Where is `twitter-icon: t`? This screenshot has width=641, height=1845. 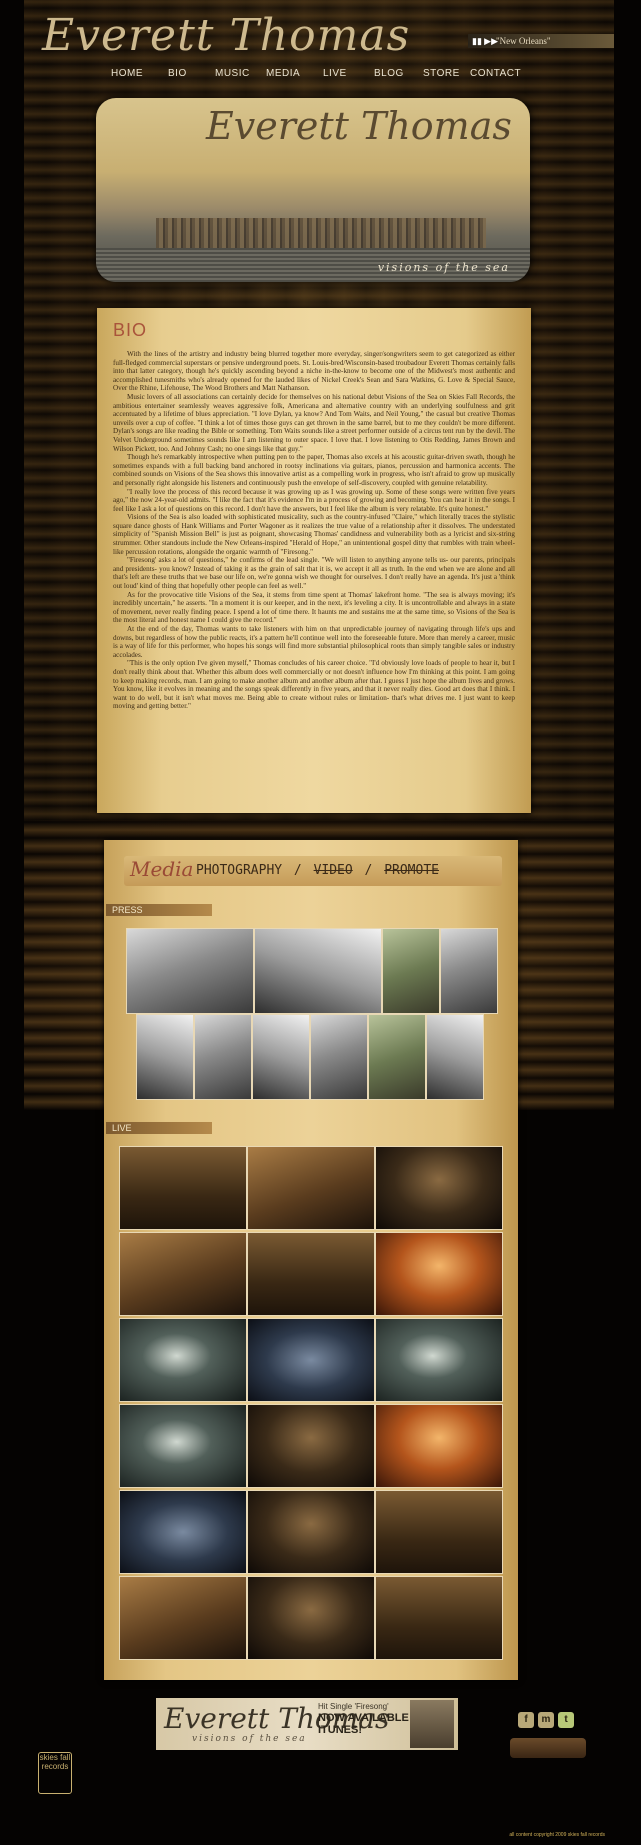 twitter-icon: t is located at coordinates (566, 1720).